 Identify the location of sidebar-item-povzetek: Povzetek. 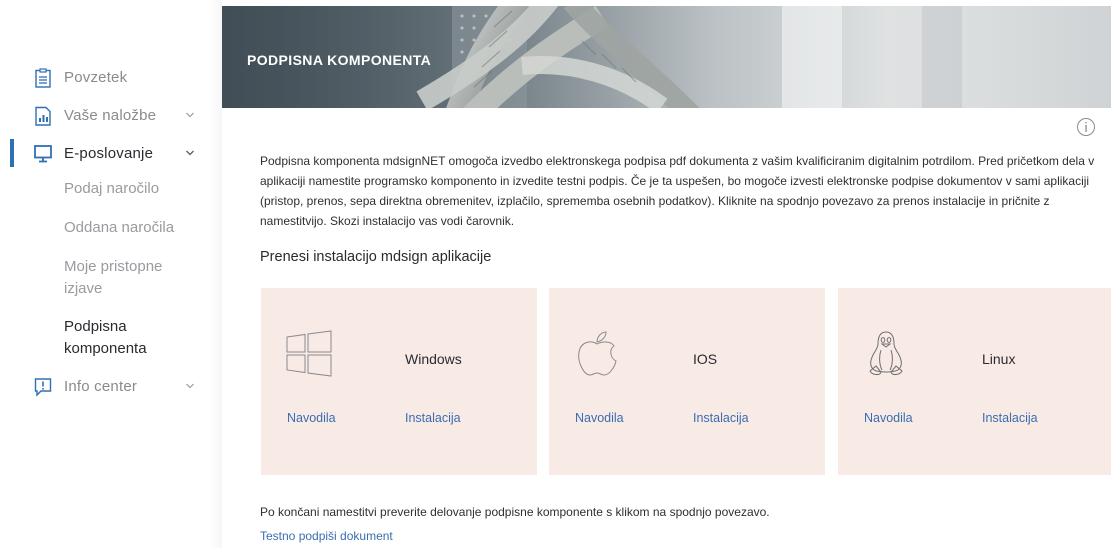
(111, 78).